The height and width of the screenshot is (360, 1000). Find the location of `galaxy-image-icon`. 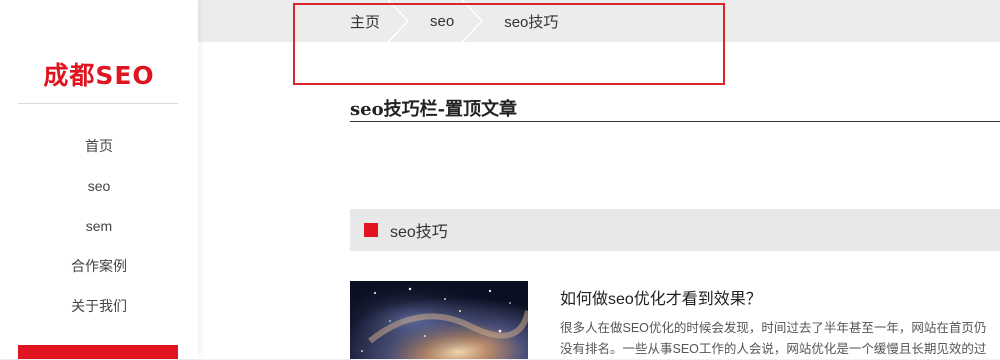

galaxy-image-icon is located at coordinates (439, 320).